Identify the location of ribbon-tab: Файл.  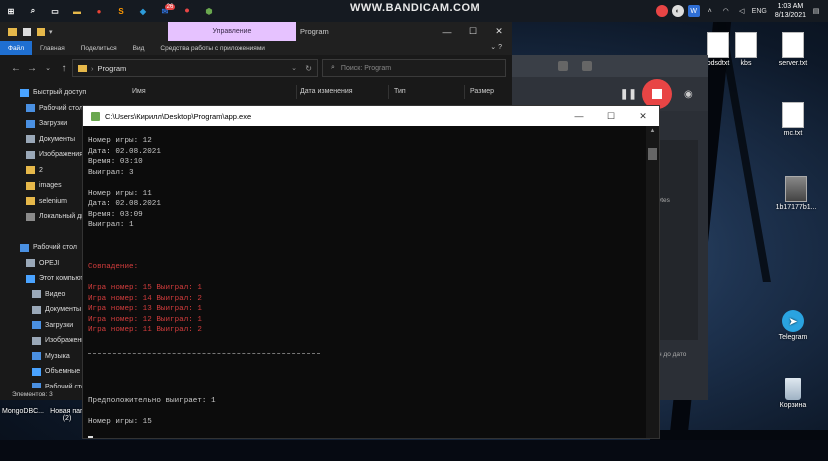
(16, 48).